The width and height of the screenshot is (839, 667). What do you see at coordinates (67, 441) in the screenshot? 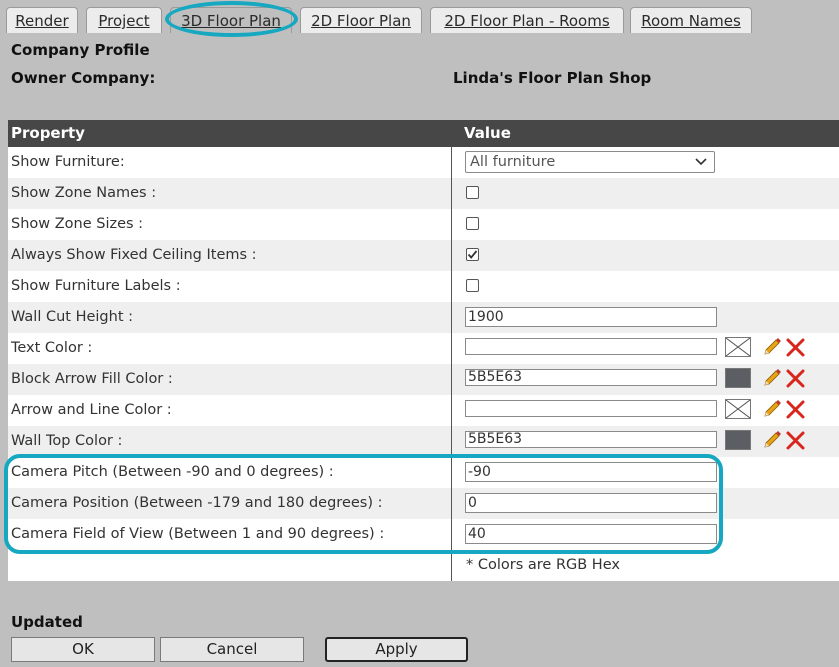
I see `prop-label: Wall Top Color :` at bounding box center [67, 441].